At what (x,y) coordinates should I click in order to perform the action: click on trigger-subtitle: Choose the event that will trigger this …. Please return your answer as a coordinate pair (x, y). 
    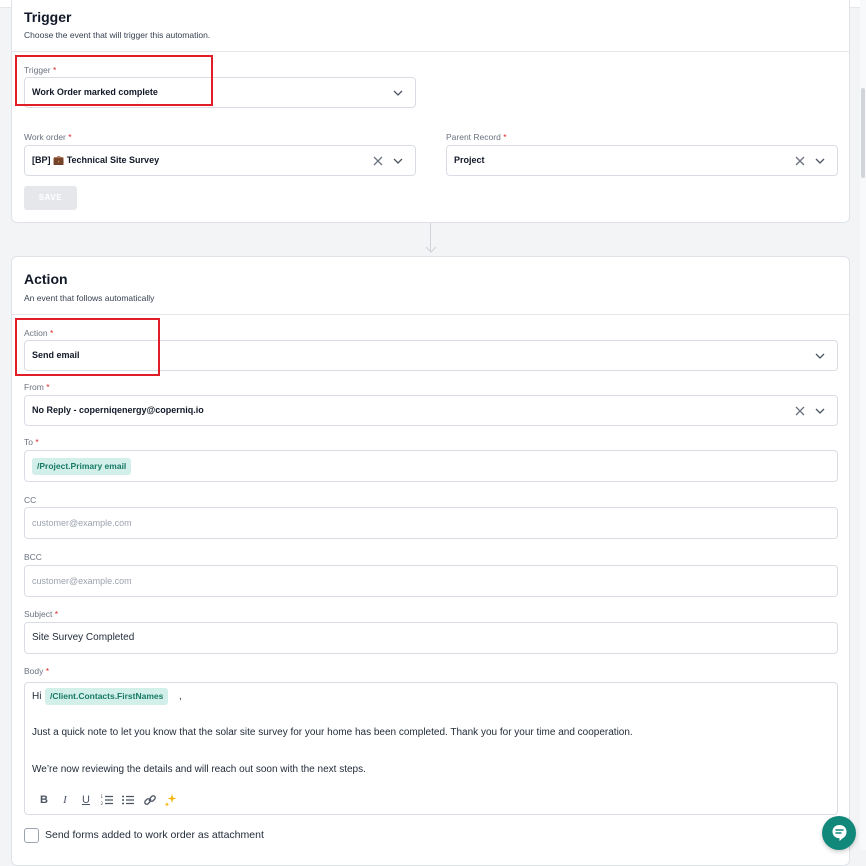
    Looking at the image, I should click on (117, 35).